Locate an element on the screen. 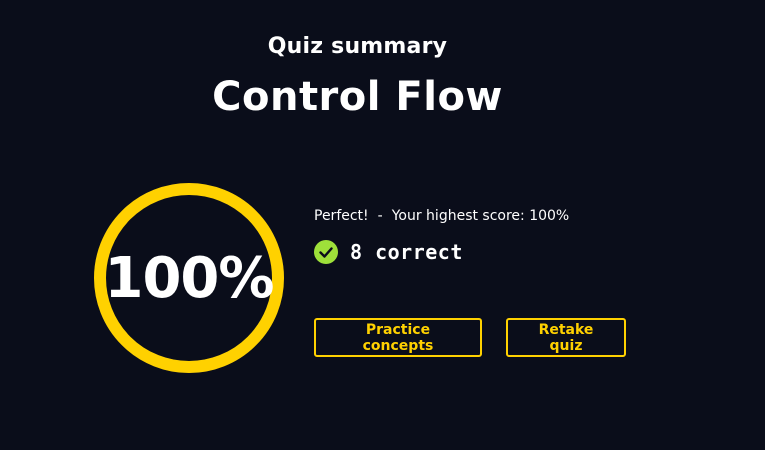 The height and width of the screenshot is (450, 765). action-buttons: Practice concepts Retake quiz is located at coordinates (470, 337).